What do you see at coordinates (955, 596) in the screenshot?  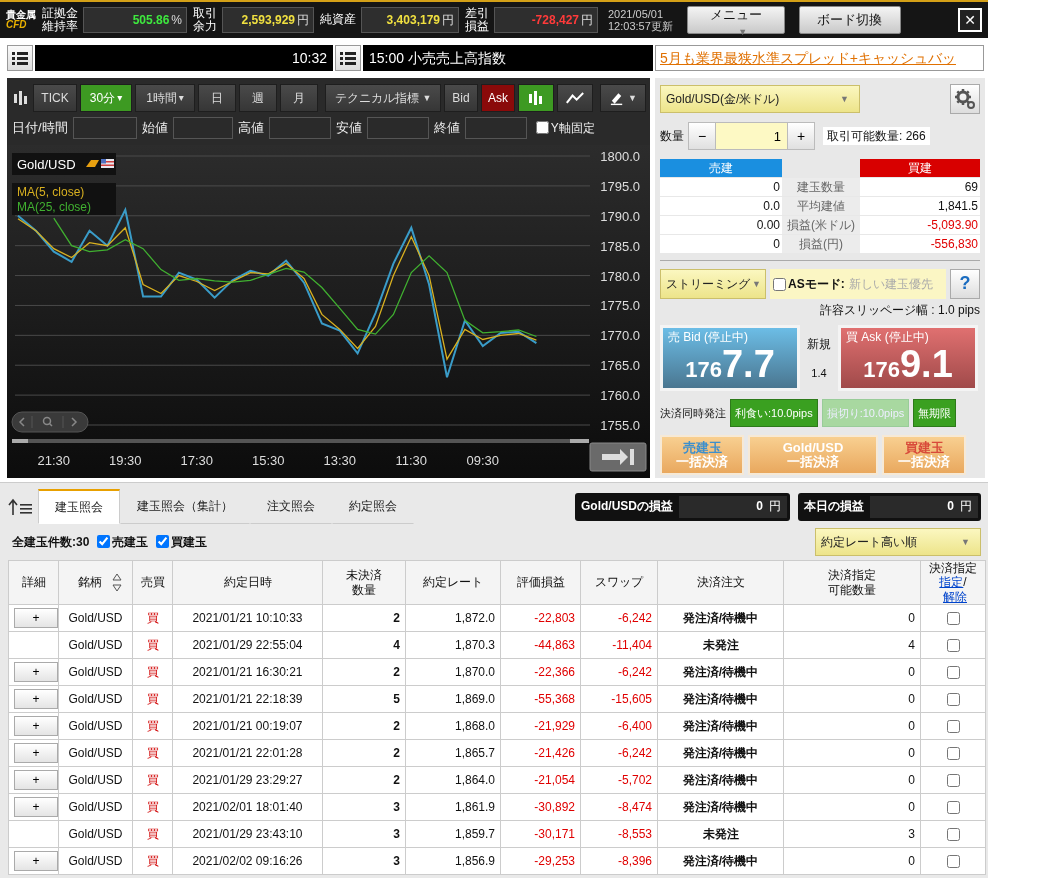 I see `clear-link: 解除` at bounding box center [955, 596].